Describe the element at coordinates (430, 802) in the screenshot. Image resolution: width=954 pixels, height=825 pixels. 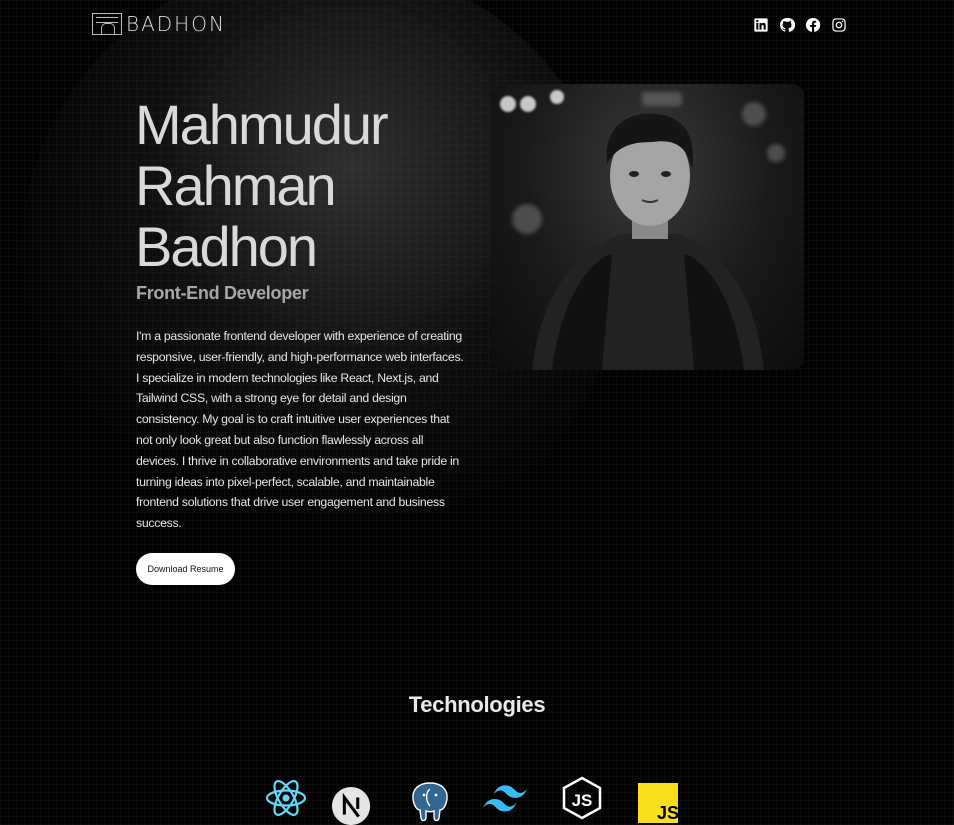
I see `postgresql-icon` at that location.